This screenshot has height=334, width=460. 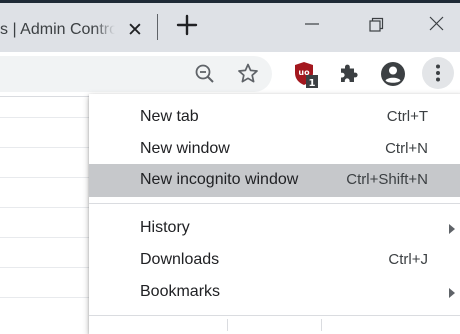 I want to click on plus-icon, so click(x=187, y=25).